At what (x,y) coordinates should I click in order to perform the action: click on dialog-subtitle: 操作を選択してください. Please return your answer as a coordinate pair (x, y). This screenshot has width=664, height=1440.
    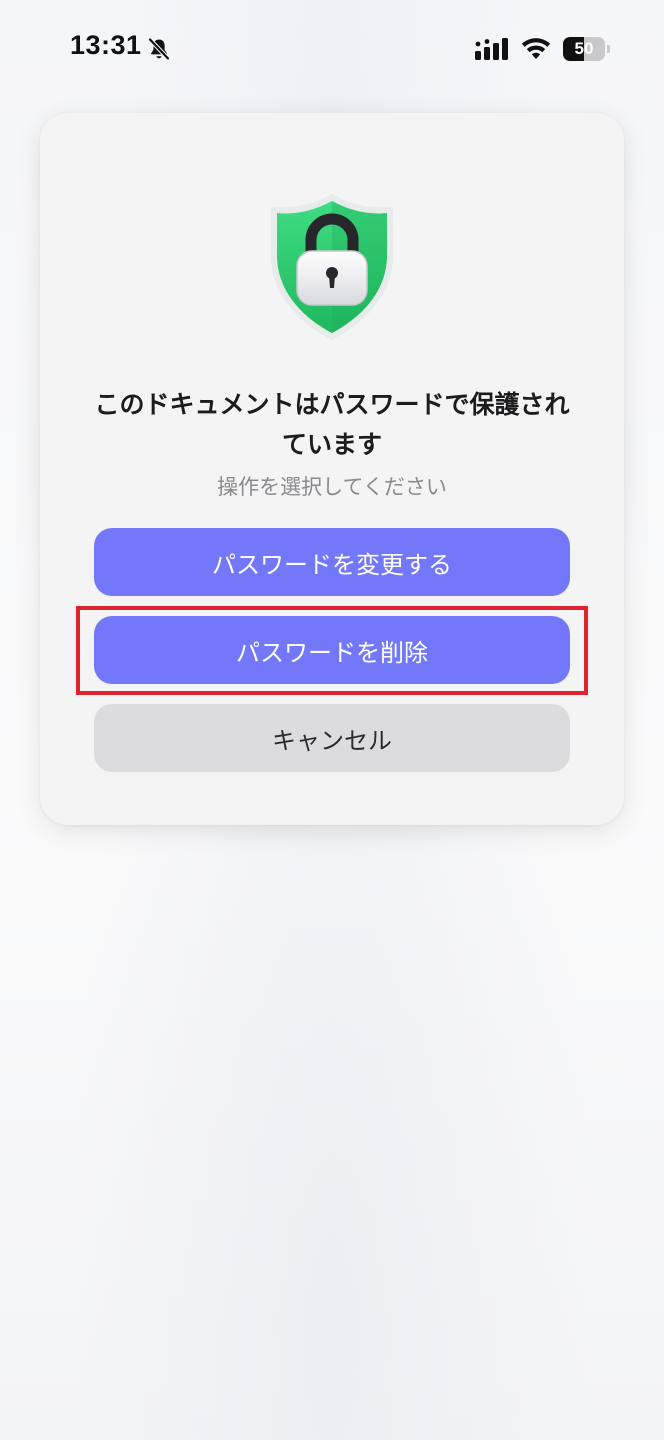
    Looking at the image, I should click on (332, 487).